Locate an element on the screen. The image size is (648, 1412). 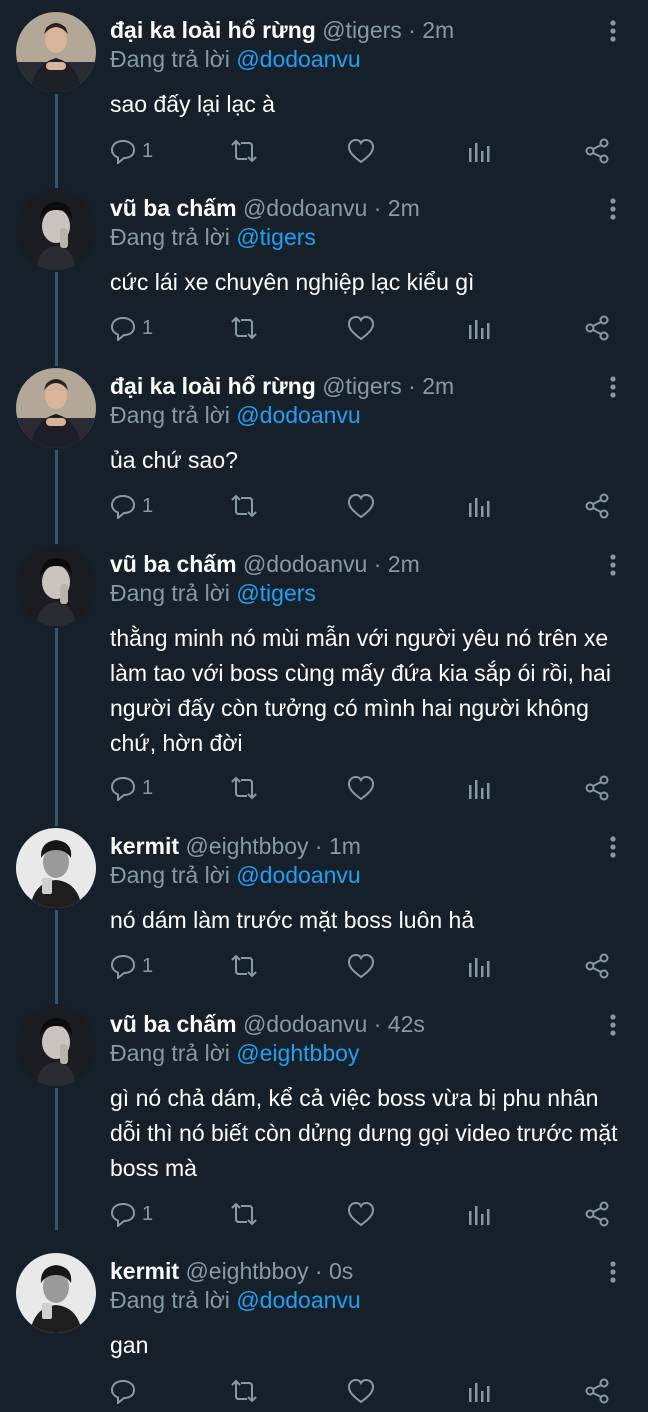
replying-to-label: Đang trả lời is located at coordinates (173, 59).